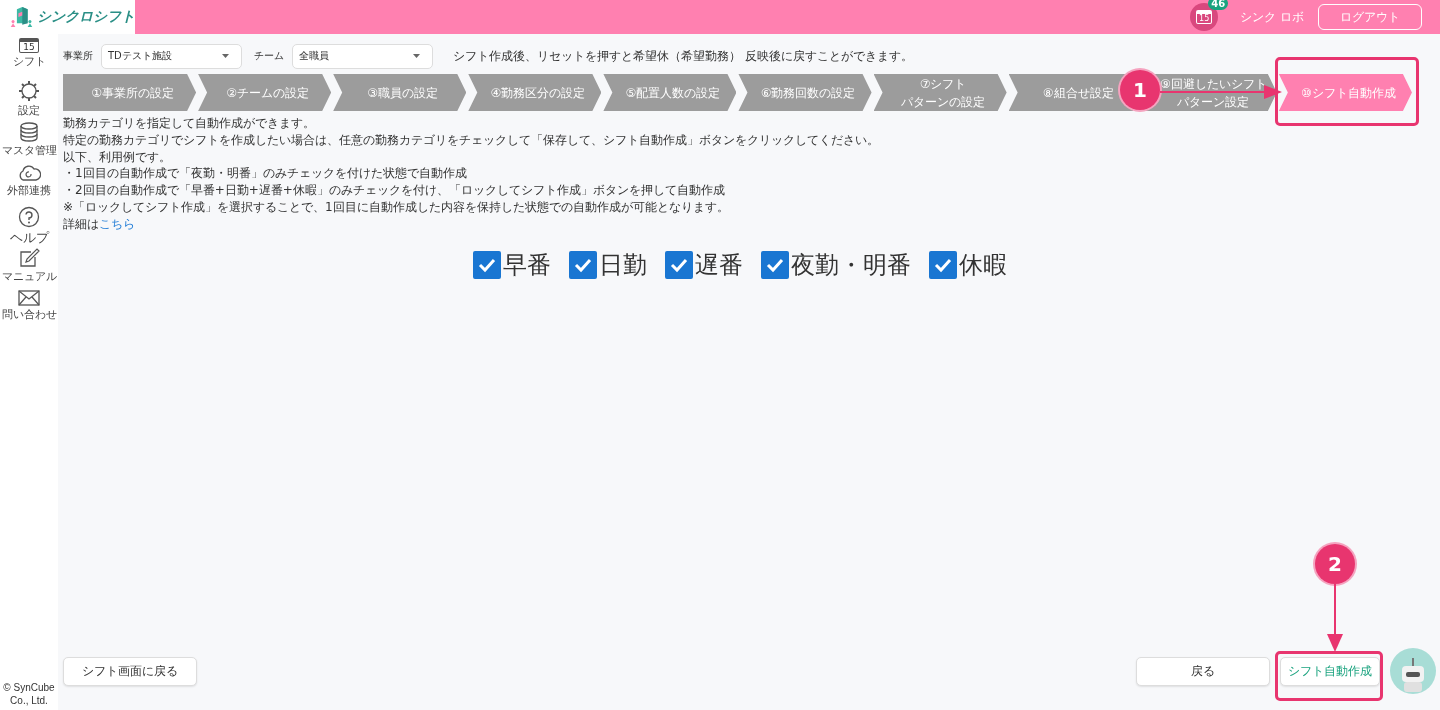 The image size is (1440, 710). What do you see at coordinates (29, 59) in the screenshot?
I see `sidebar-item: 15 シフト` at bounding box center [29, 59].